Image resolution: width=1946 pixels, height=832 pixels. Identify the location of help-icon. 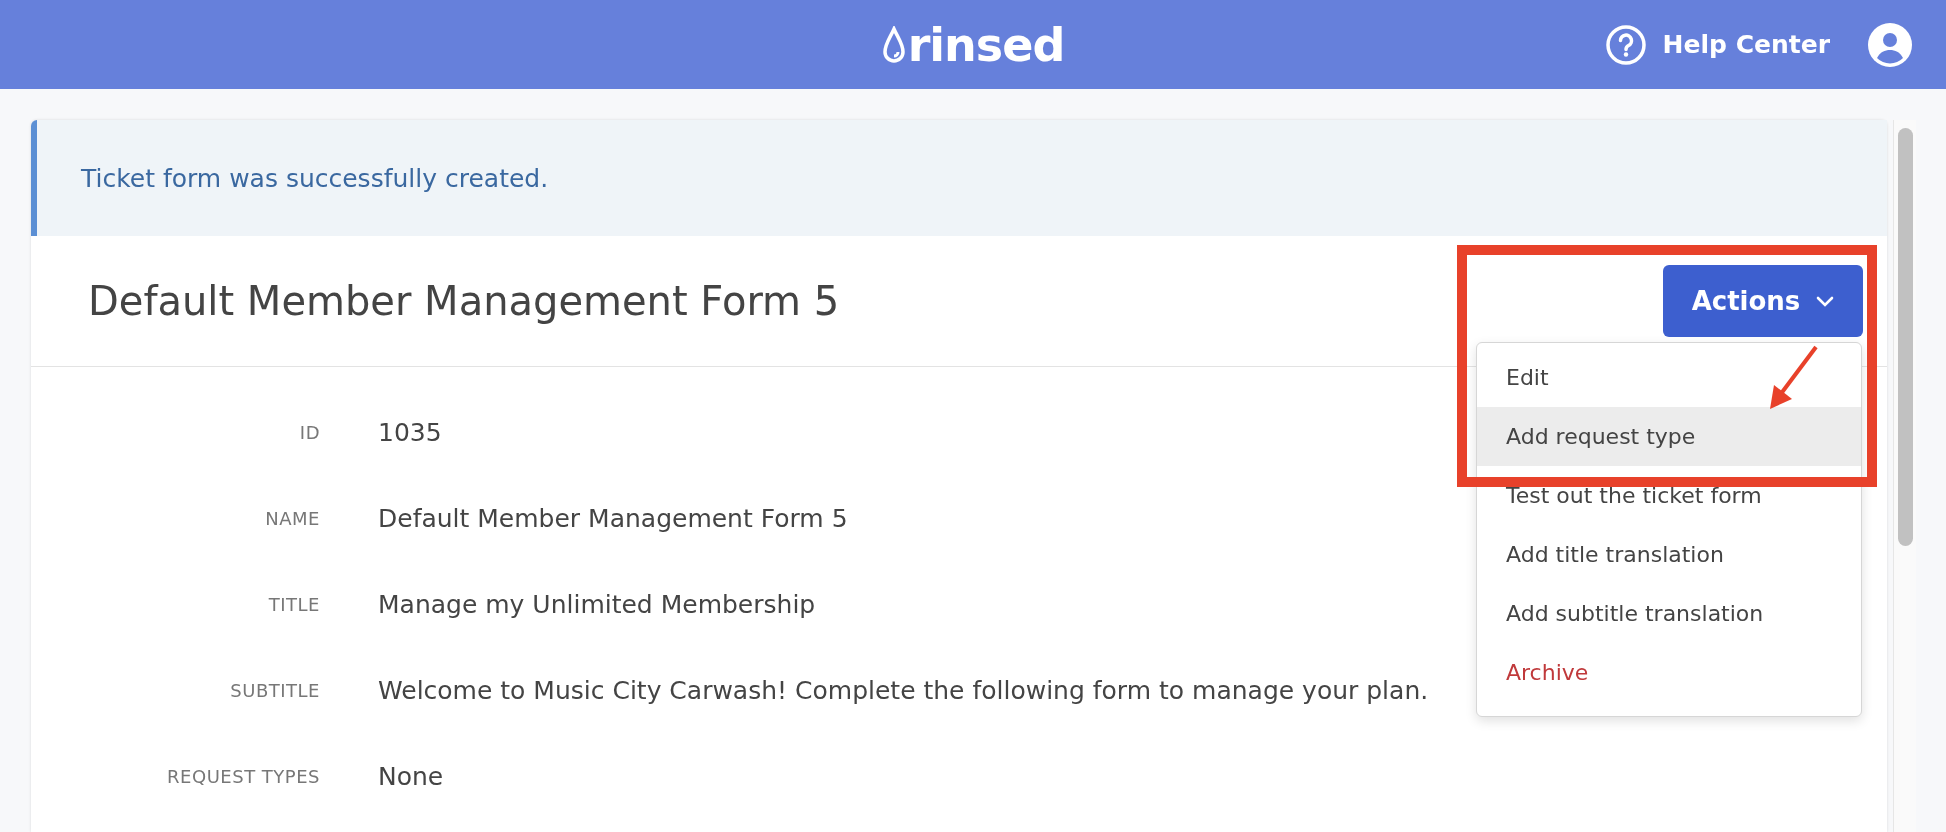
(1625, 44).